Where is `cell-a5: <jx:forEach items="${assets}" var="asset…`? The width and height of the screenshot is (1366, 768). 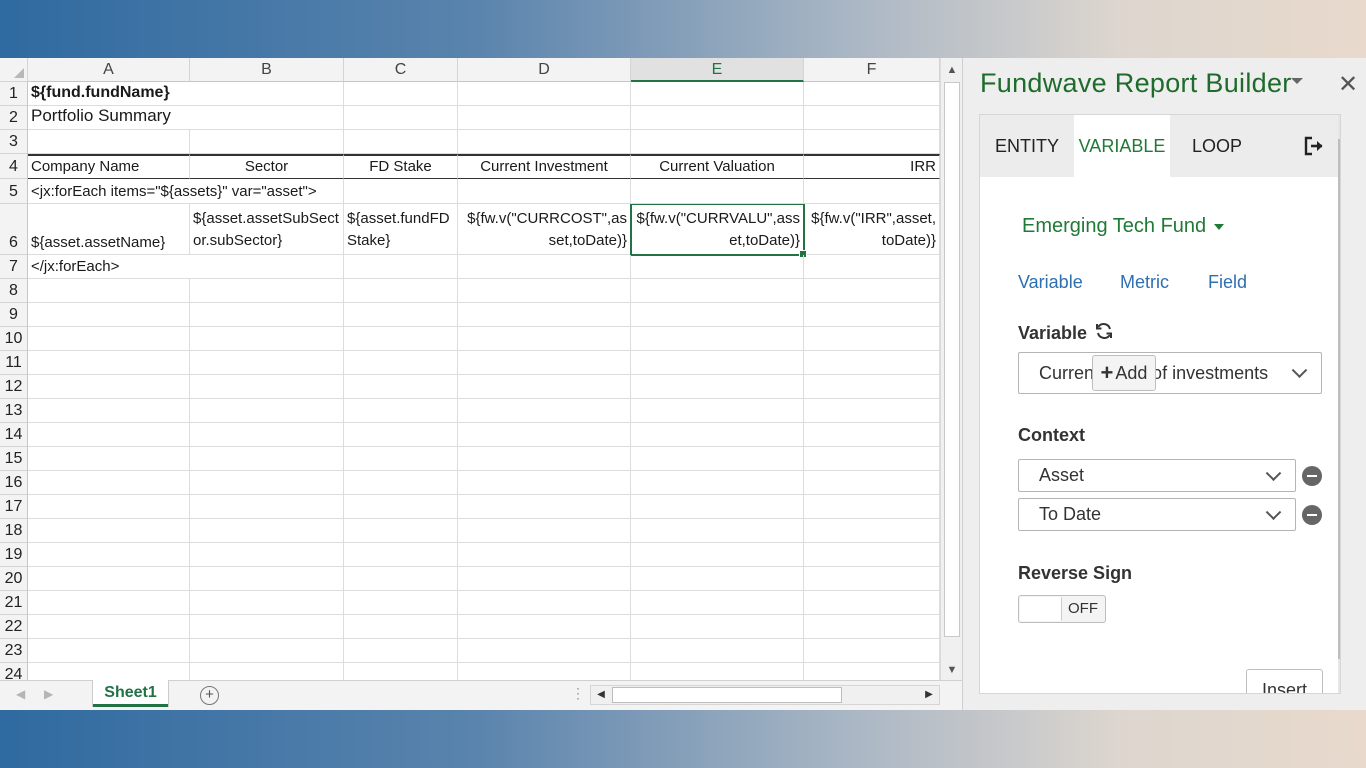
cell-a5: <jx:forEach items="${assets}" var="asset… is located at coordinates (172, 191).